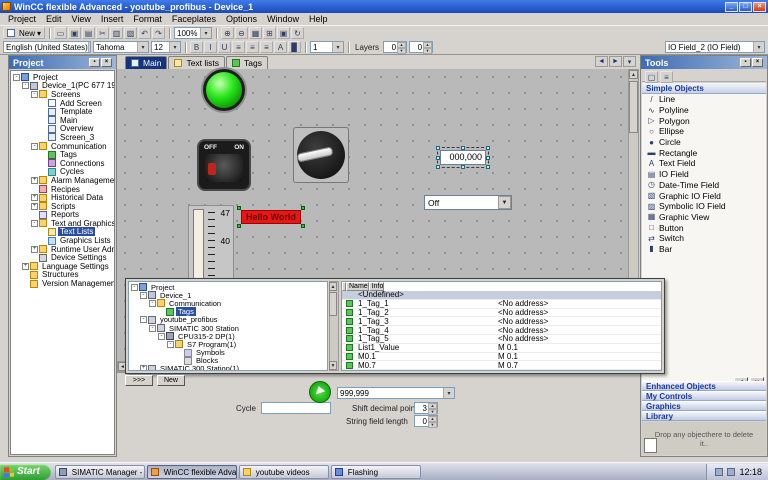  I want to click on zoom-in-icon: ⊕, so click(228, 33).